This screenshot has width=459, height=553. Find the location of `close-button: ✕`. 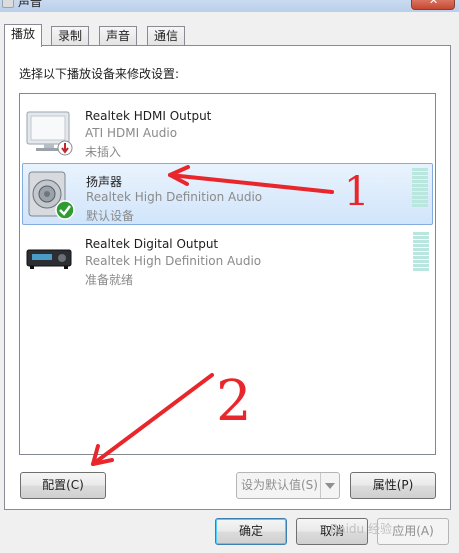

close-button: ✕ is located at coordinates (433, 5).